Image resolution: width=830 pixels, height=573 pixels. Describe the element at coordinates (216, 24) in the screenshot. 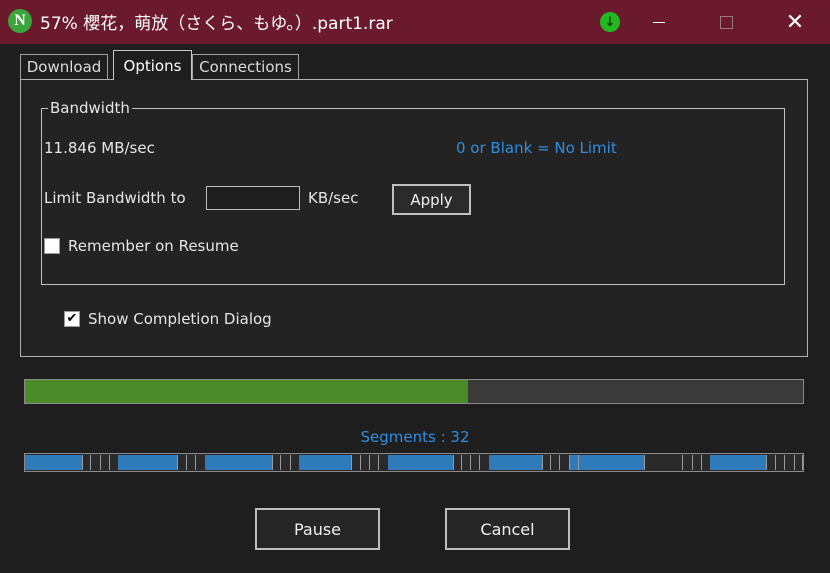

I see `window-title: 57% 櫻花，萌放（さくら、もゆ。）.part1.rar` at that location.